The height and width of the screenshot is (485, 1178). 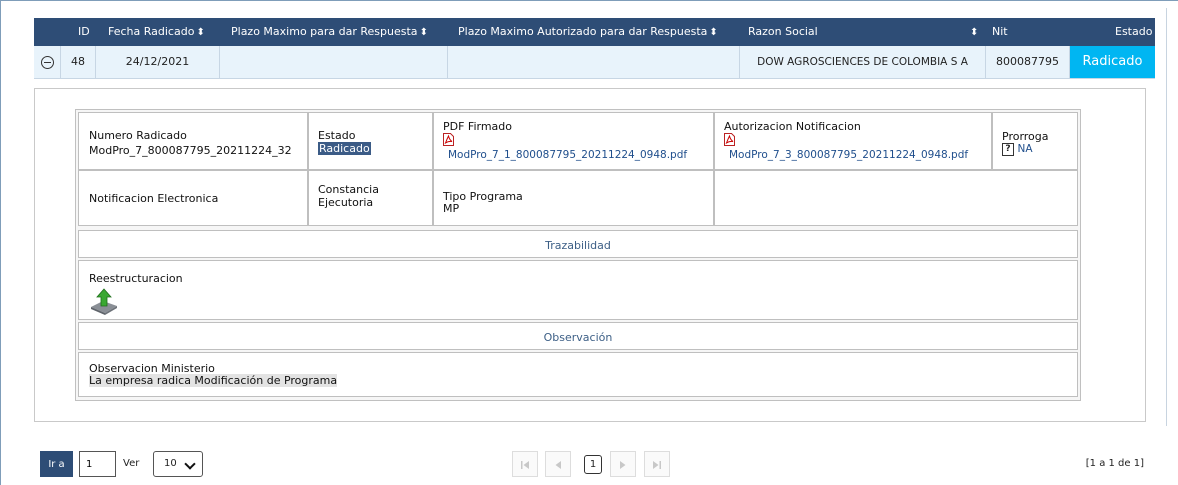 I want to click on page-size-label: Ver, so click(x=131, y=463).